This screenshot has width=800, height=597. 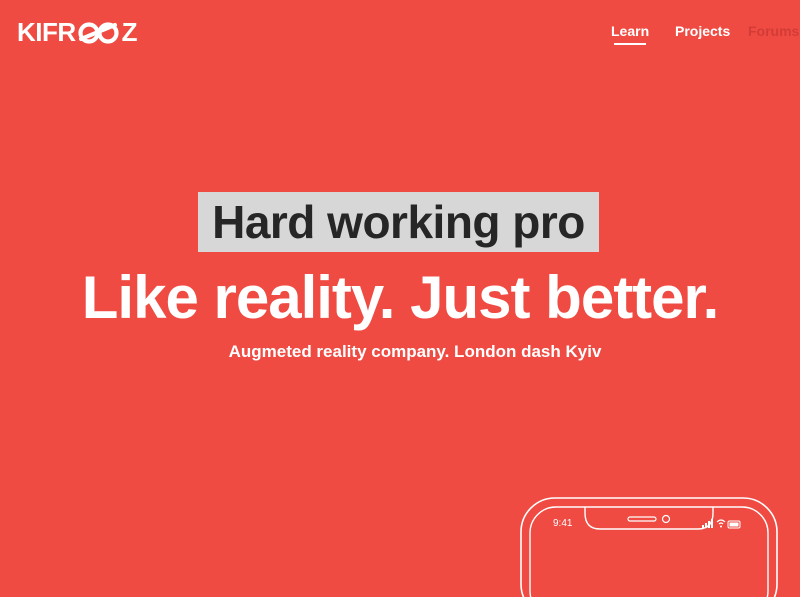 I want to click on nav-item-learn: Learn, so click(x=630, y=34).